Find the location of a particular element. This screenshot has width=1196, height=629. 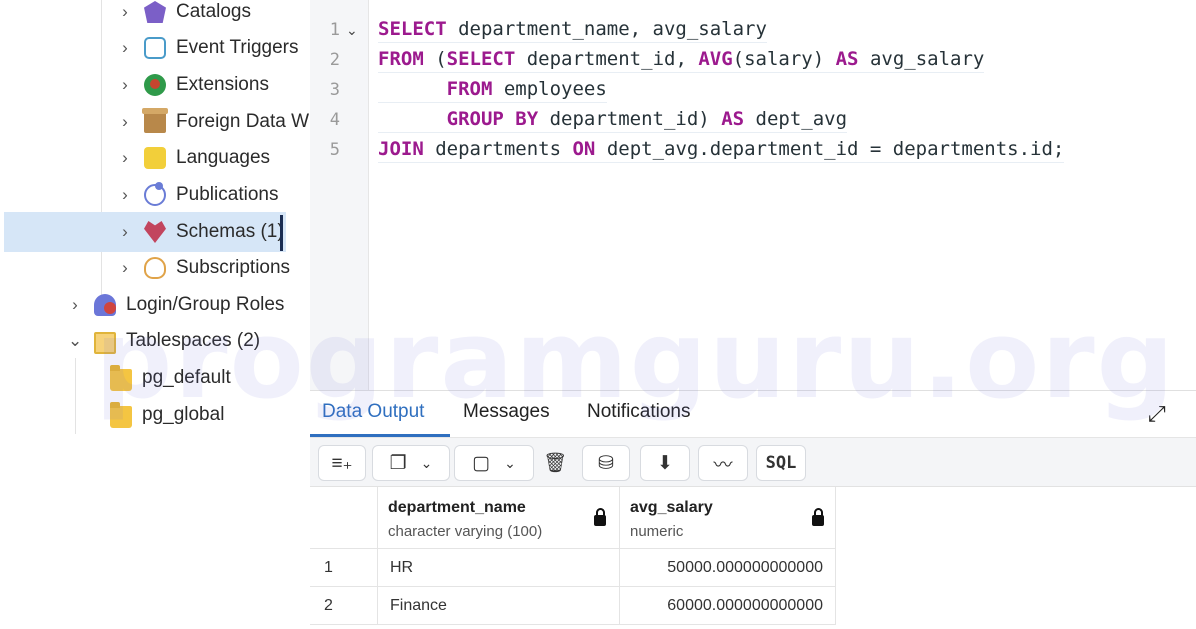

add-row-button: ≡₊ is located at coordinates (342, 463).